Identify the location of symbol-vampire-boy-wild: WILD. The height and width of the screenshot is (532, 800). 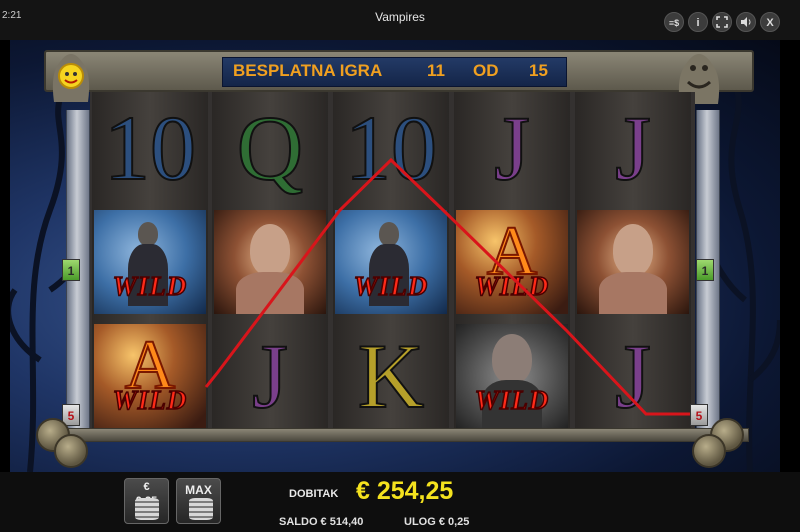
(512, 376).